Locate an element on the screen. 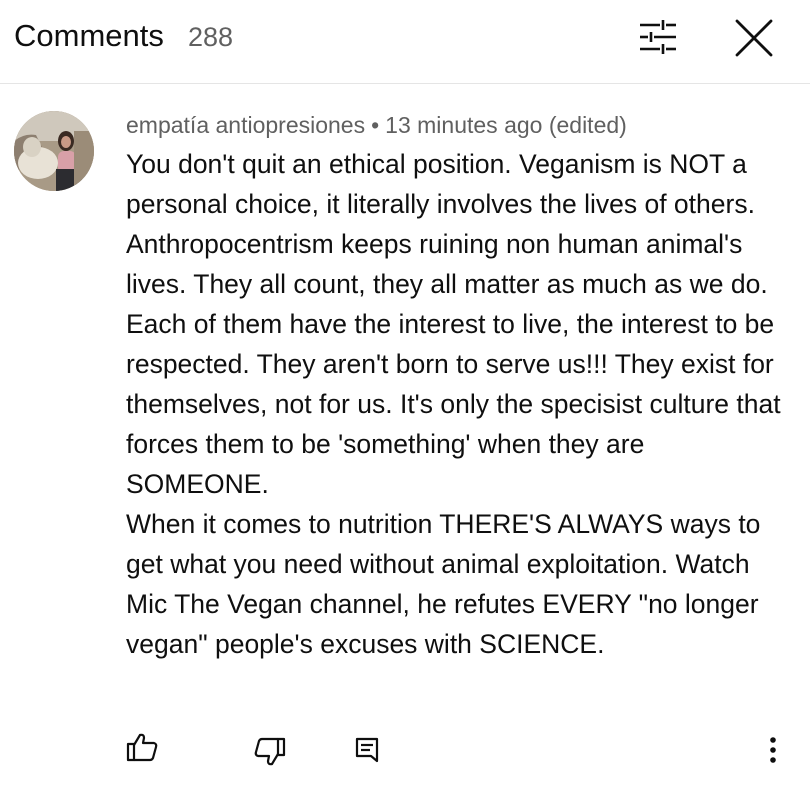 This screenshot has width=810, height=795. thumbs-up-icon is located at coordinates (142, 747).